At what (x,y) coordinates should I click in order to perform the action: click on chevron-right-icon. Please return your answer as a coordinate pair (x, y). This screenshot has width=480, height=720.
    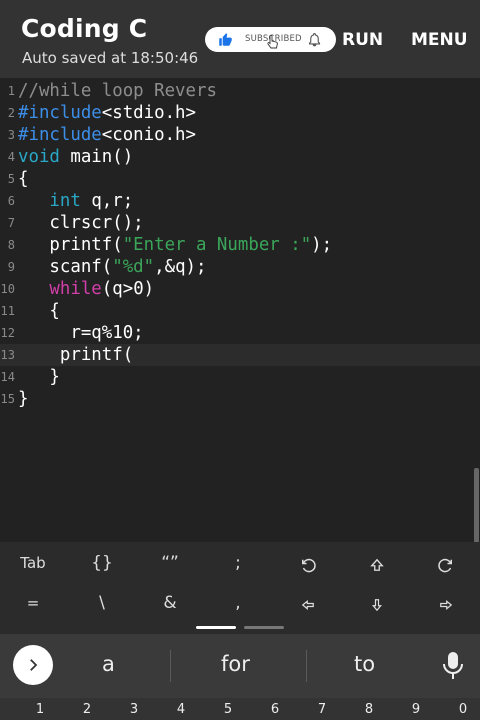
    Looking at the image, I should click on (34, 665).